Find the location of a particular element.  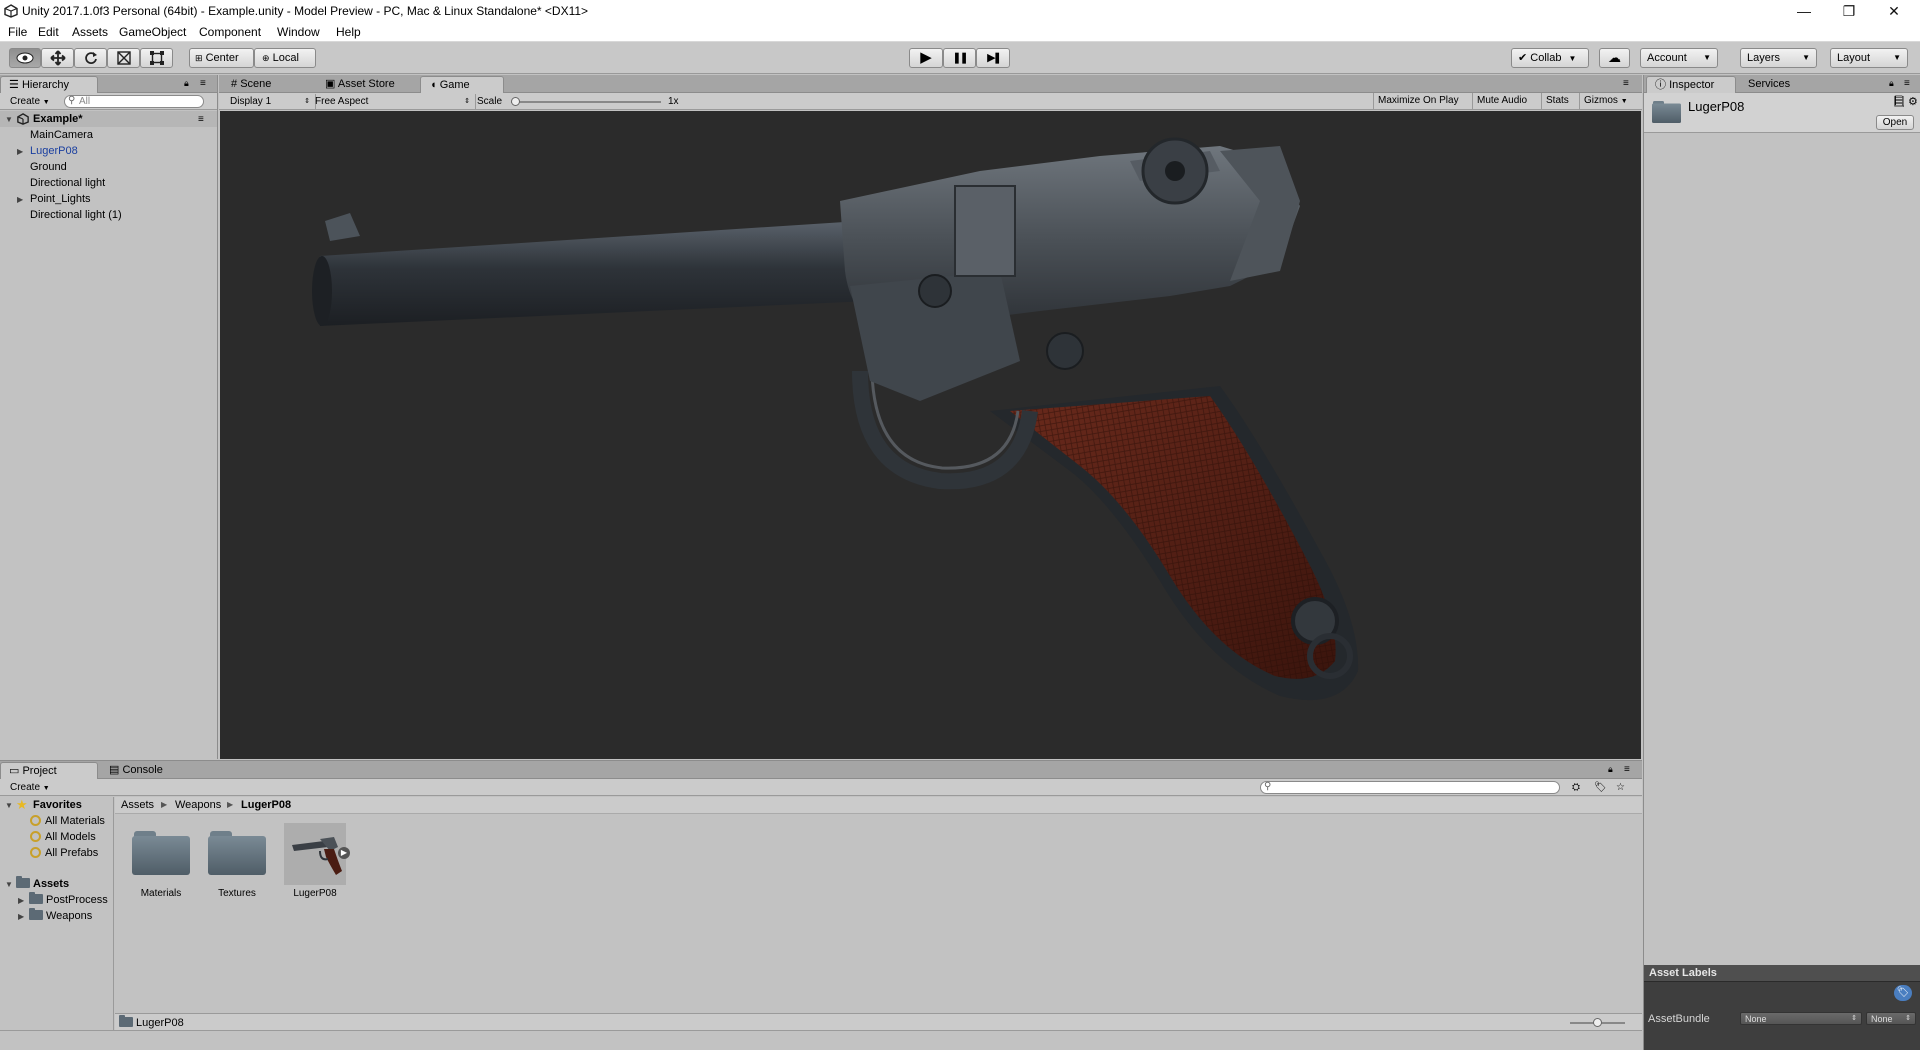

hierarchy-item: Directional light is located at coordinates (67, 183).